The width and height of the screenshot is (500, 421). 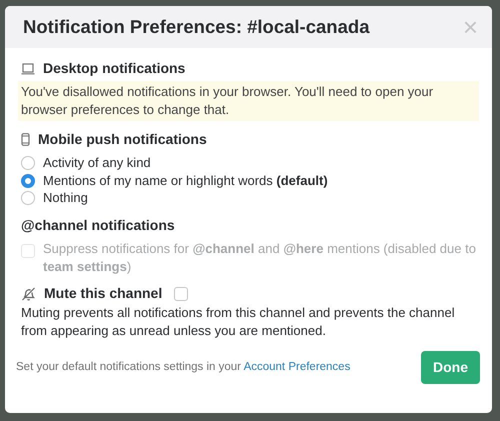 I want to click on suppress-label: Suppress notifications for @channel and @here mentions (disabled due to team settings), so click(x=259, y=258).